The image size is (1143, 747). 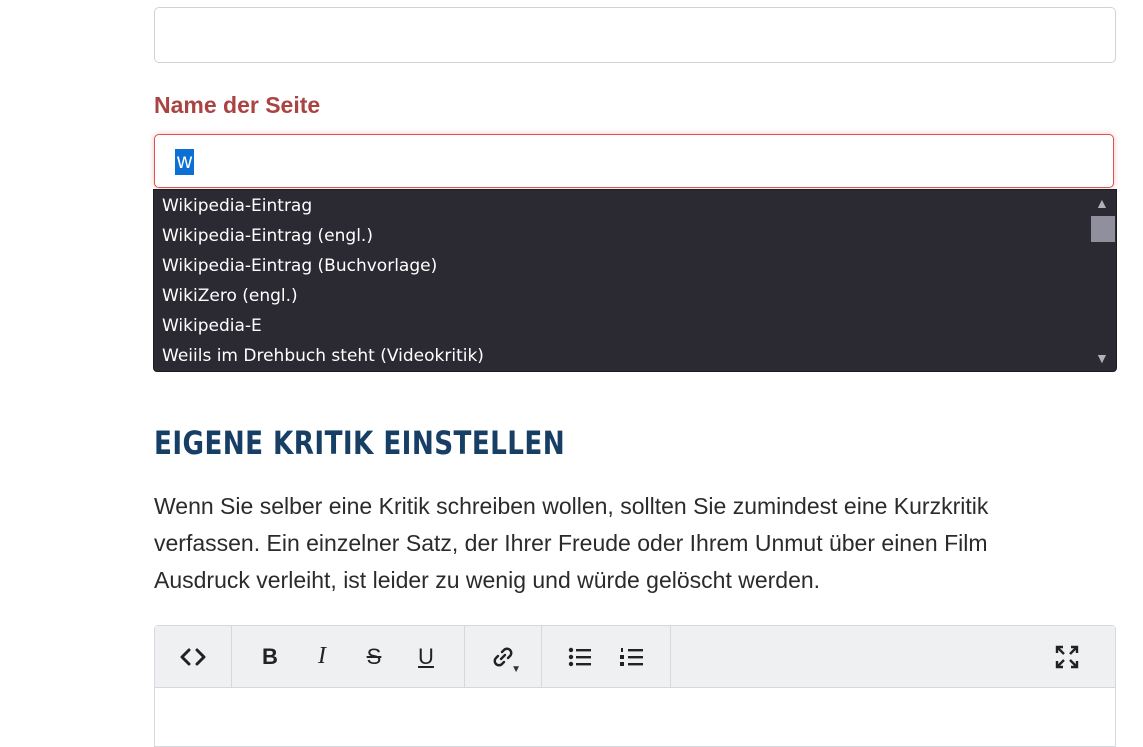 I want to click on toolbar-group-fullscreen, so click(x=1078, y=656).